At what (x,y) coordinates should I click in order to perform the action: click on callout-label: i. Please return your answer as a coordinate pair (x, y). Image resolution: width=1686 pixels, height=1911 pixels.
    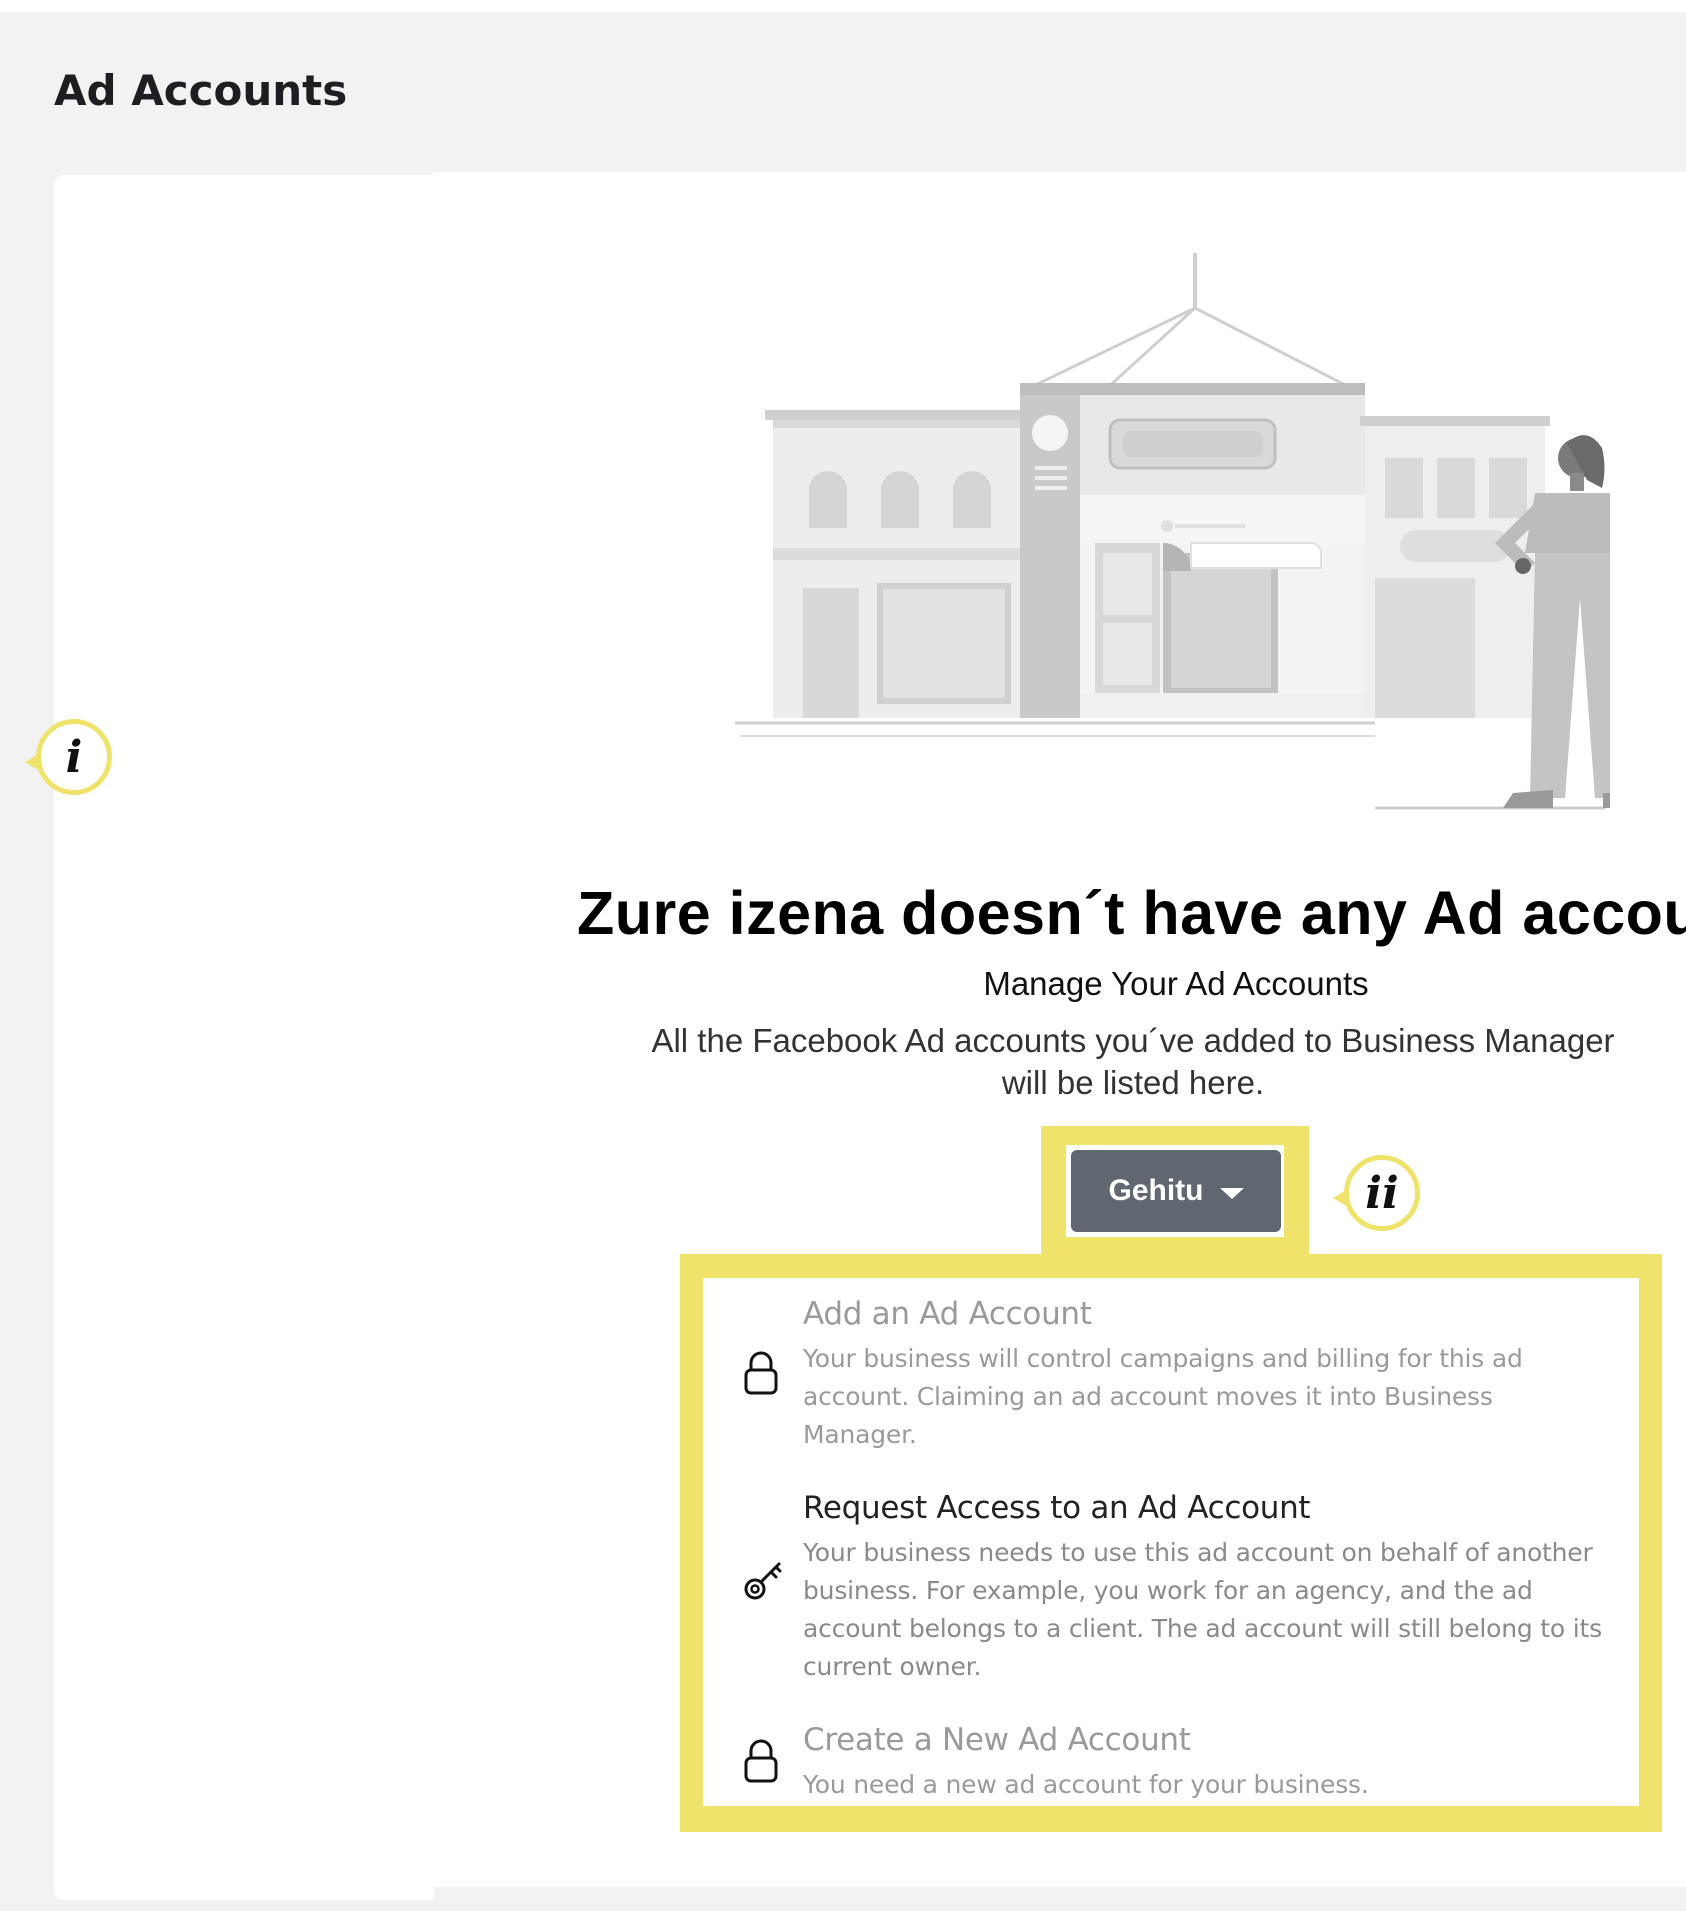
    Looking at the image, I should click on (74, 757).